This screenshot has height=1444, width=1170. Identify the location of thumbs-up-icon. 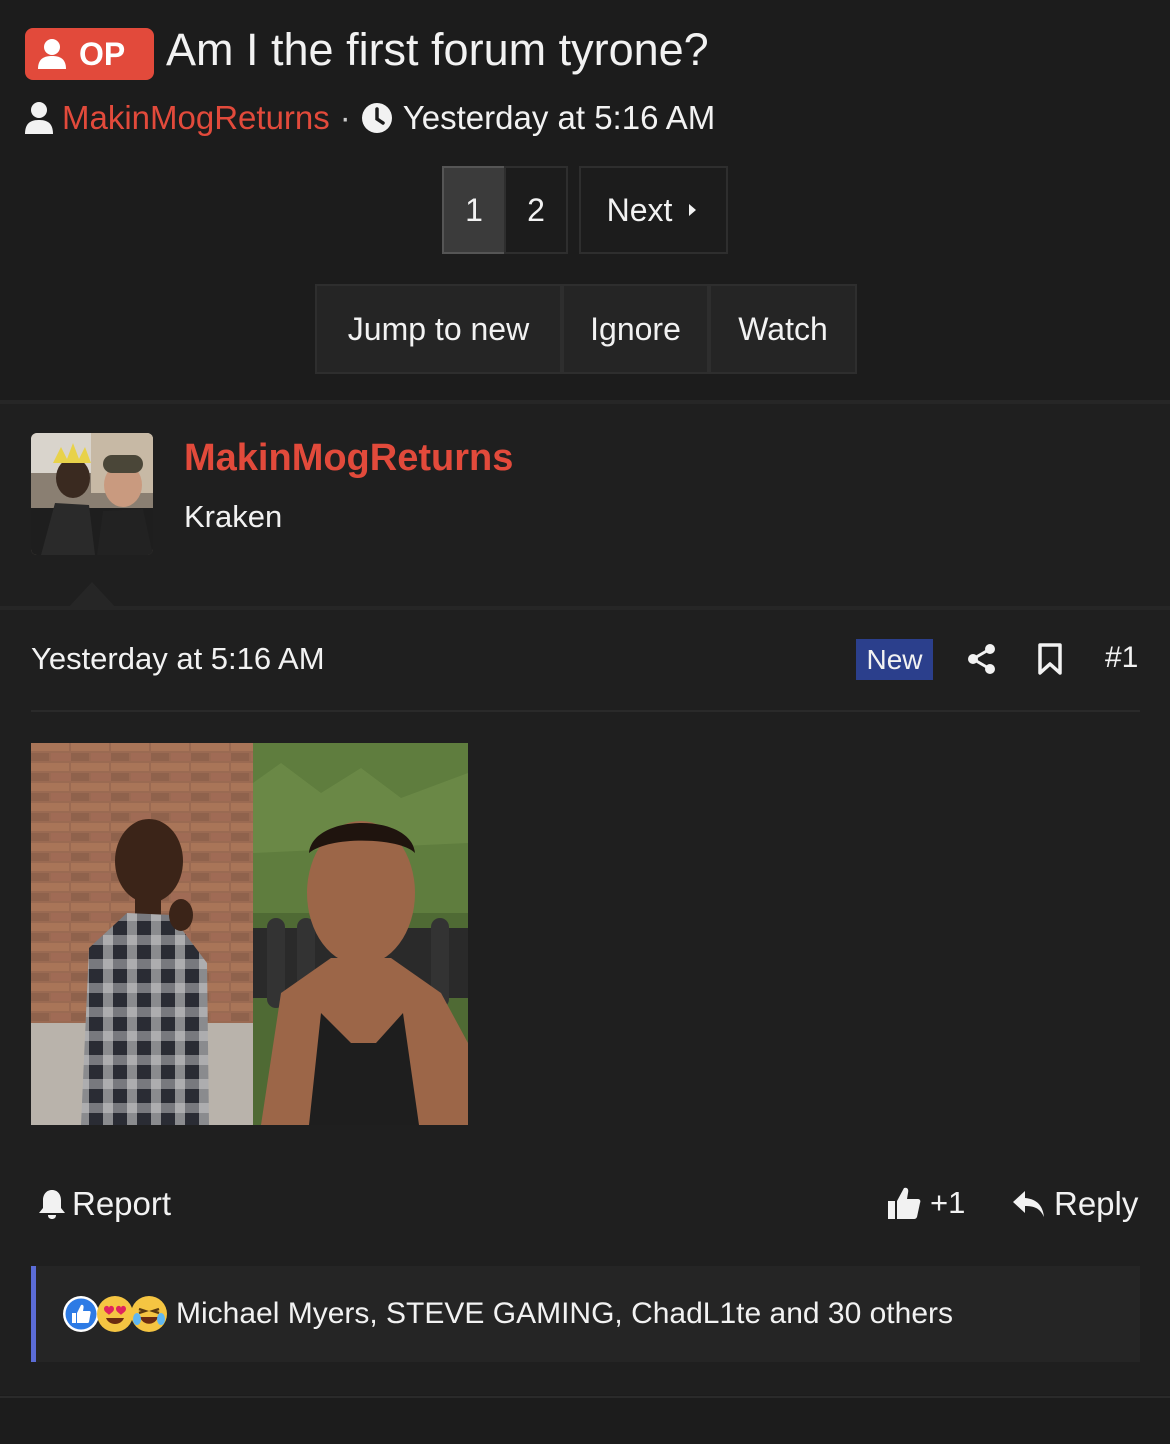
(904, 1203).